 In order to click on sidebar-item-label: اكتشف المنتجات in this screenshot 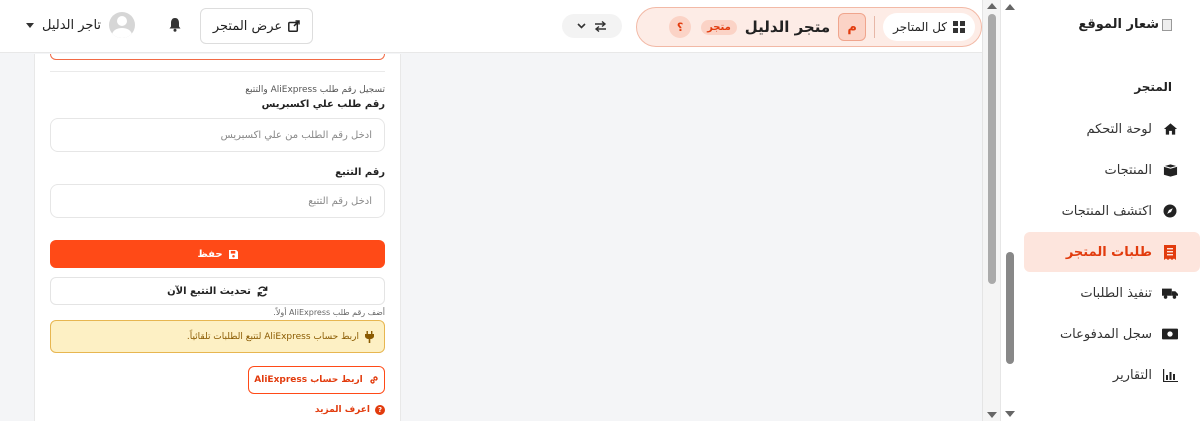, I will do `click(1106, 211)`.